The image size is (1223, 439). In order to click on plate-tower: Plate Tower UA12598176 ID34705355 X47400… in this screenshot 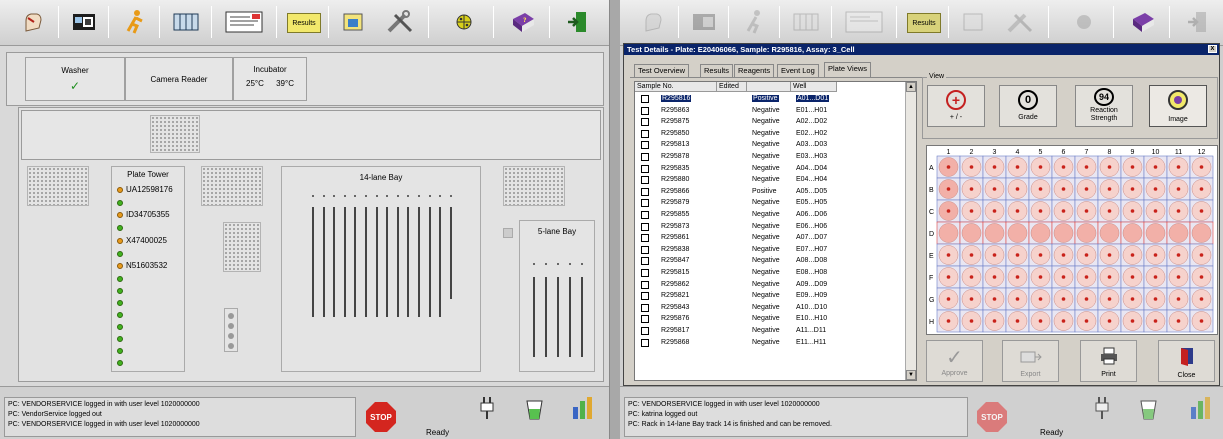, I will do `click(148, 269)`.